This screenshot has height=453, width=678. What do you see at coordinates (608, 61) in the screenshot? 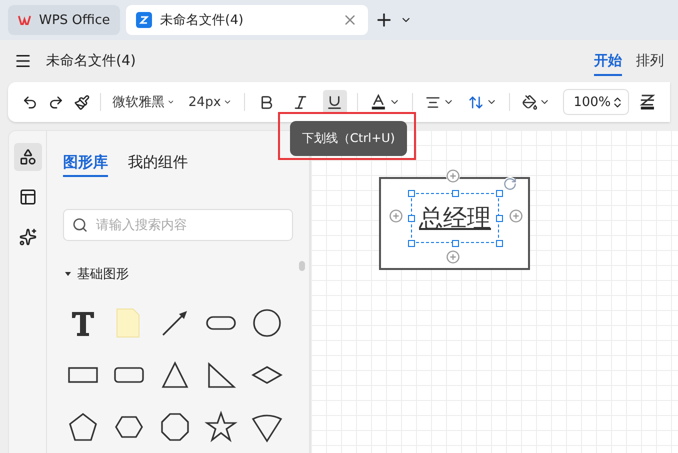
I see `ribbon-tab: 开始` at bounding box center [608, 61].